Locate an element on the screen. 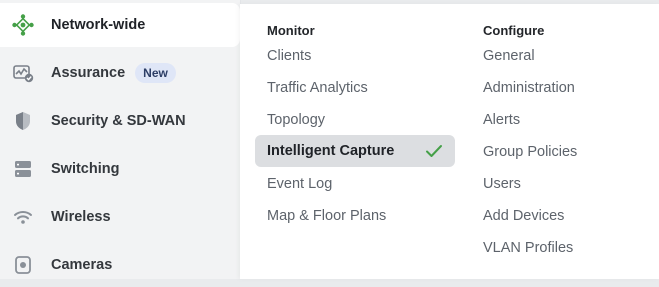 This screenshot has width=659, height=287. menu-item-map-floor-plans: Map & Floor Plans is located at coordinates (326, 216).